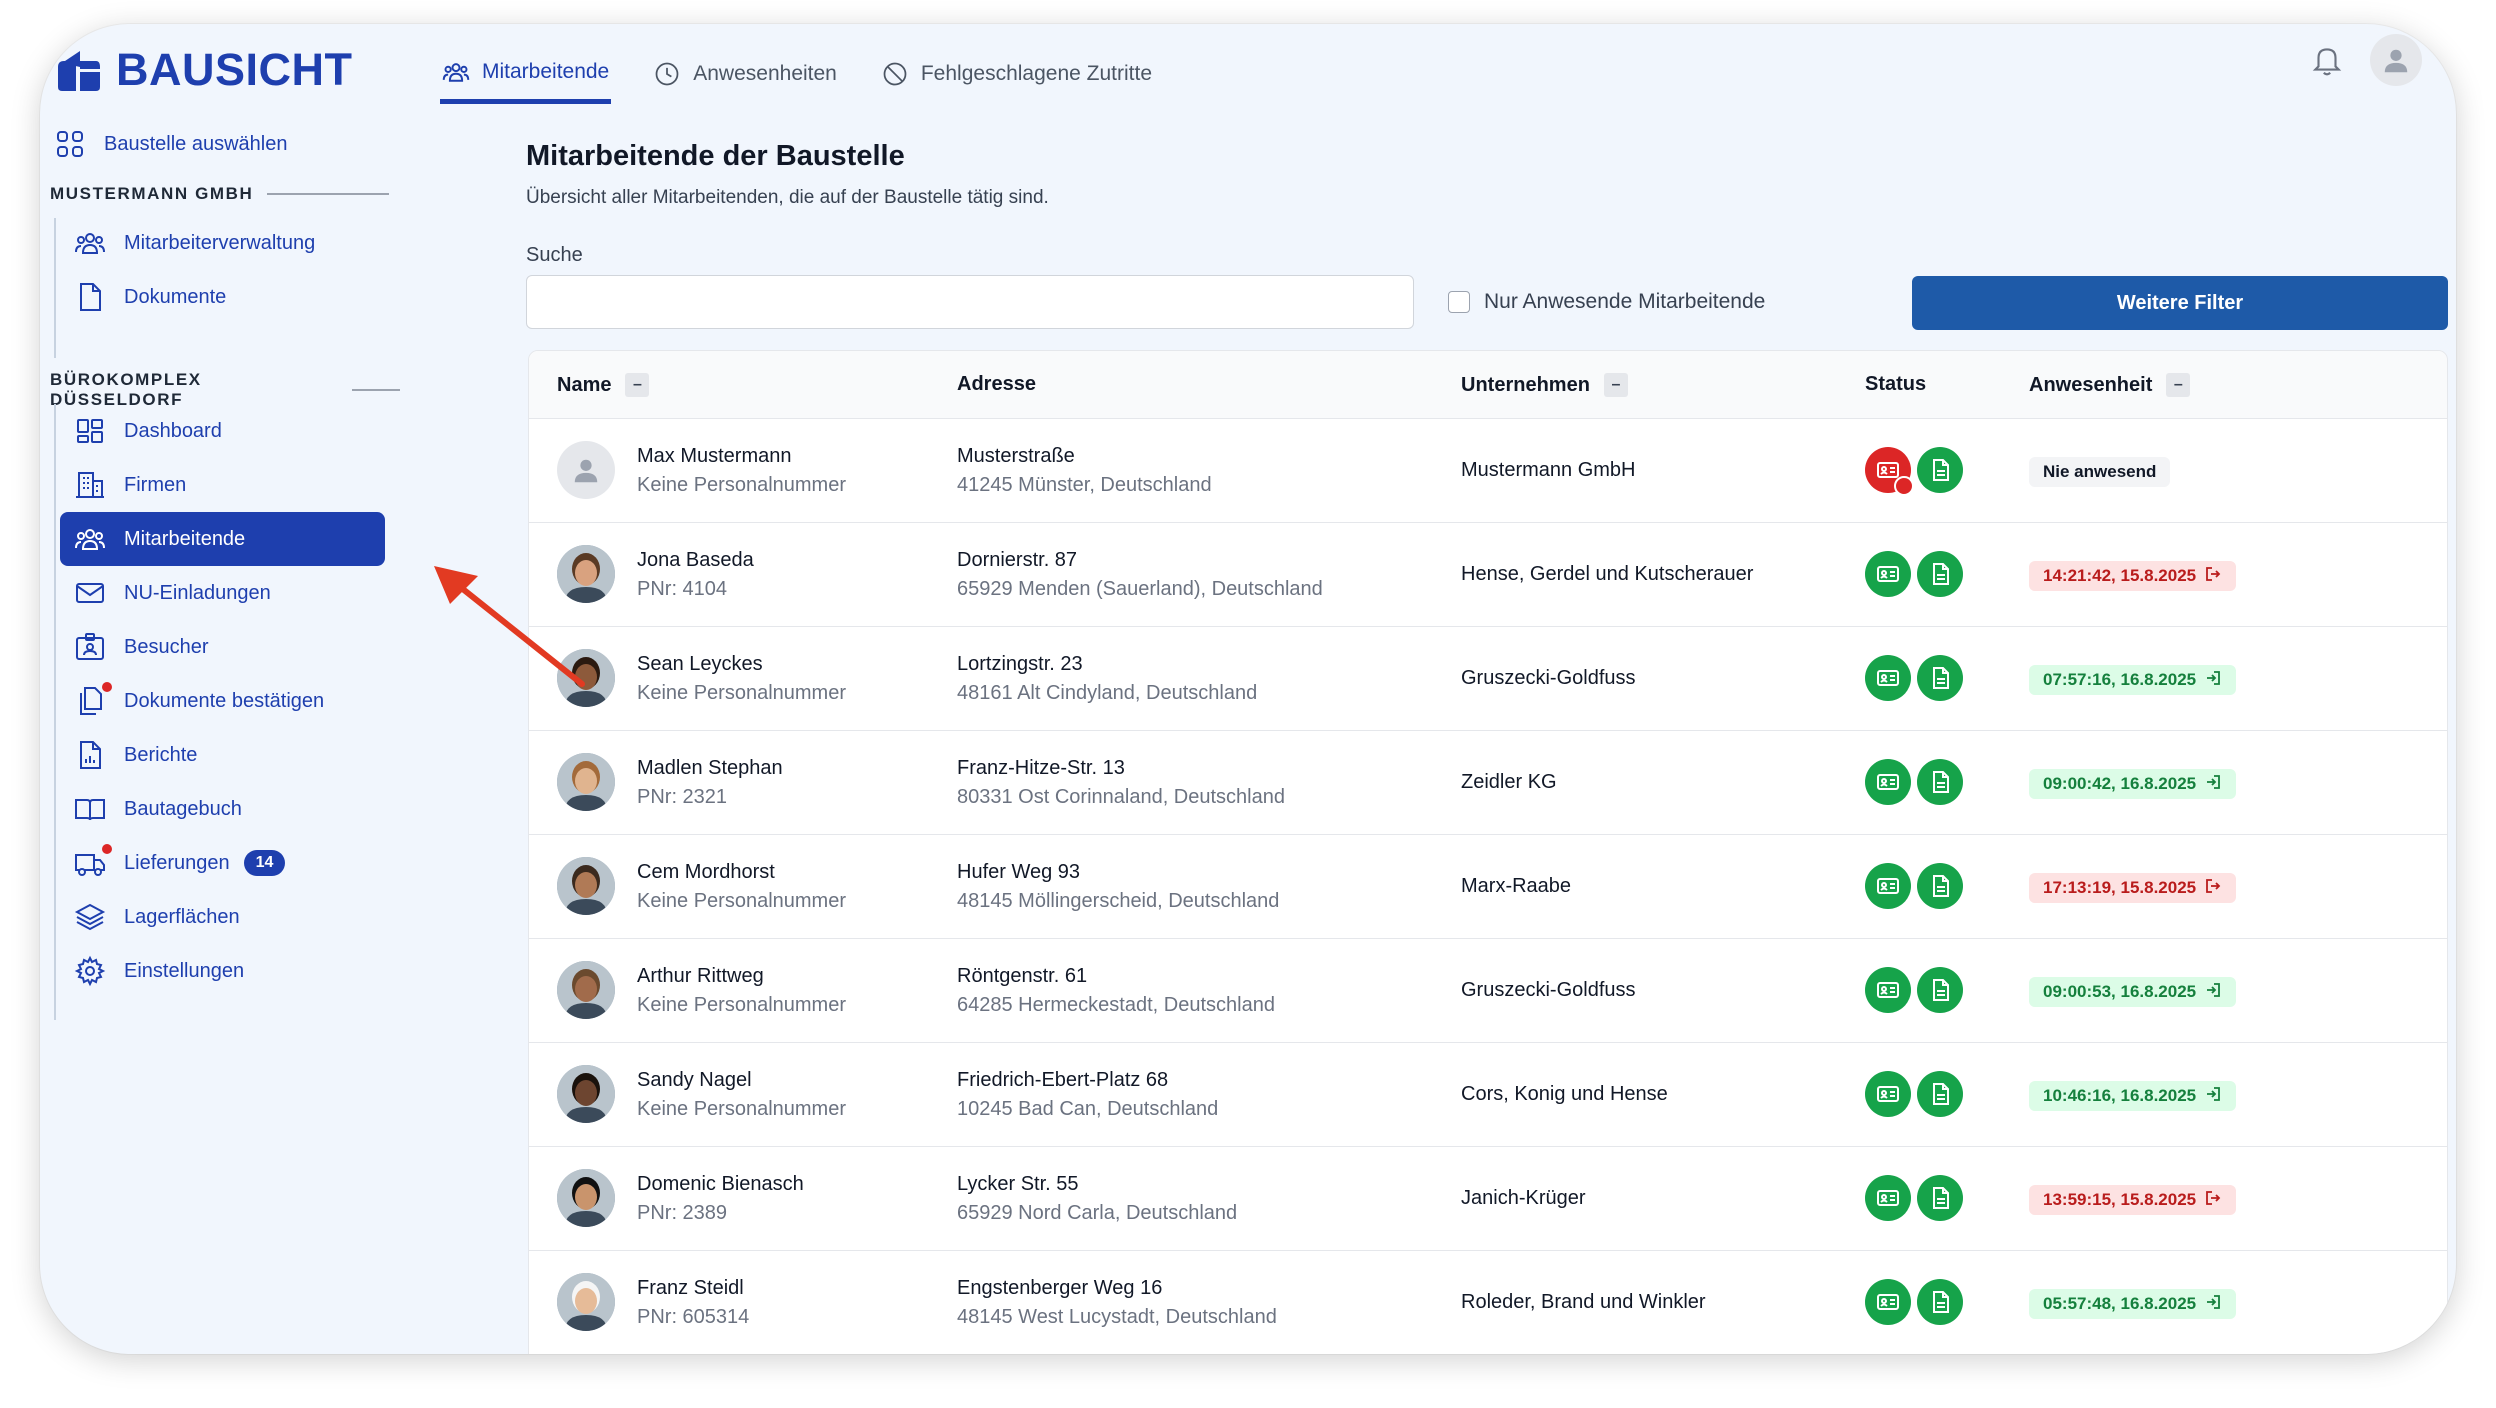 The height and width of the screenshot is (1408, 2496). I want to click on address-city: 65929 Menden (Sauerland), Deutschland, so click(1140, 589).